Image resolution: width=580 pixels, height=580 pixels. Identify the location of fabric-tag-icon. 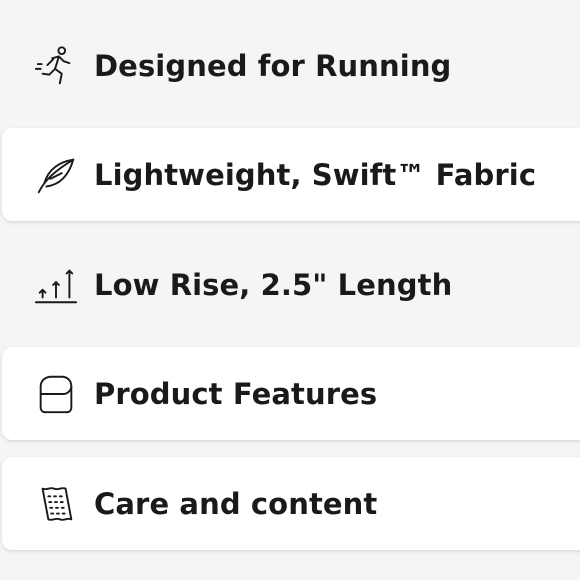
(56, 504).